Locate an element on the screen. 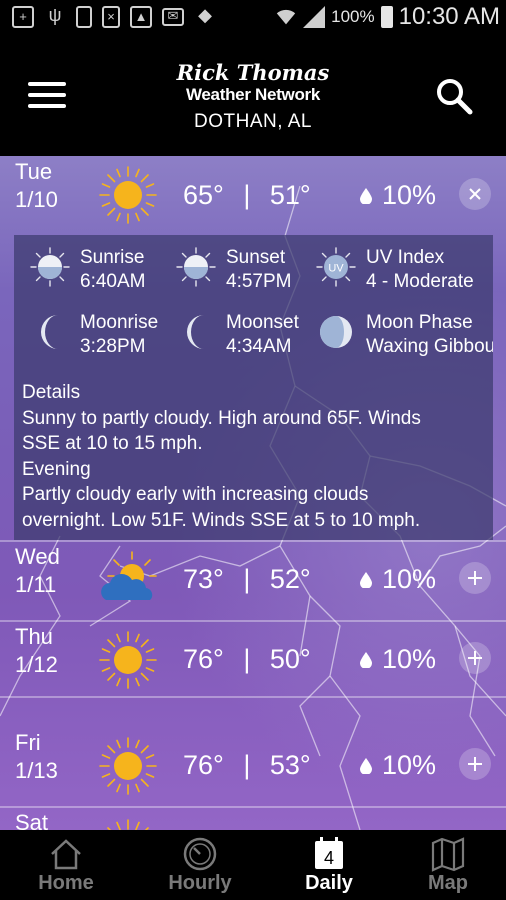 This screenshot has height=900, width=506. calendar-icon: 4 is located at coordinates (329, 853).